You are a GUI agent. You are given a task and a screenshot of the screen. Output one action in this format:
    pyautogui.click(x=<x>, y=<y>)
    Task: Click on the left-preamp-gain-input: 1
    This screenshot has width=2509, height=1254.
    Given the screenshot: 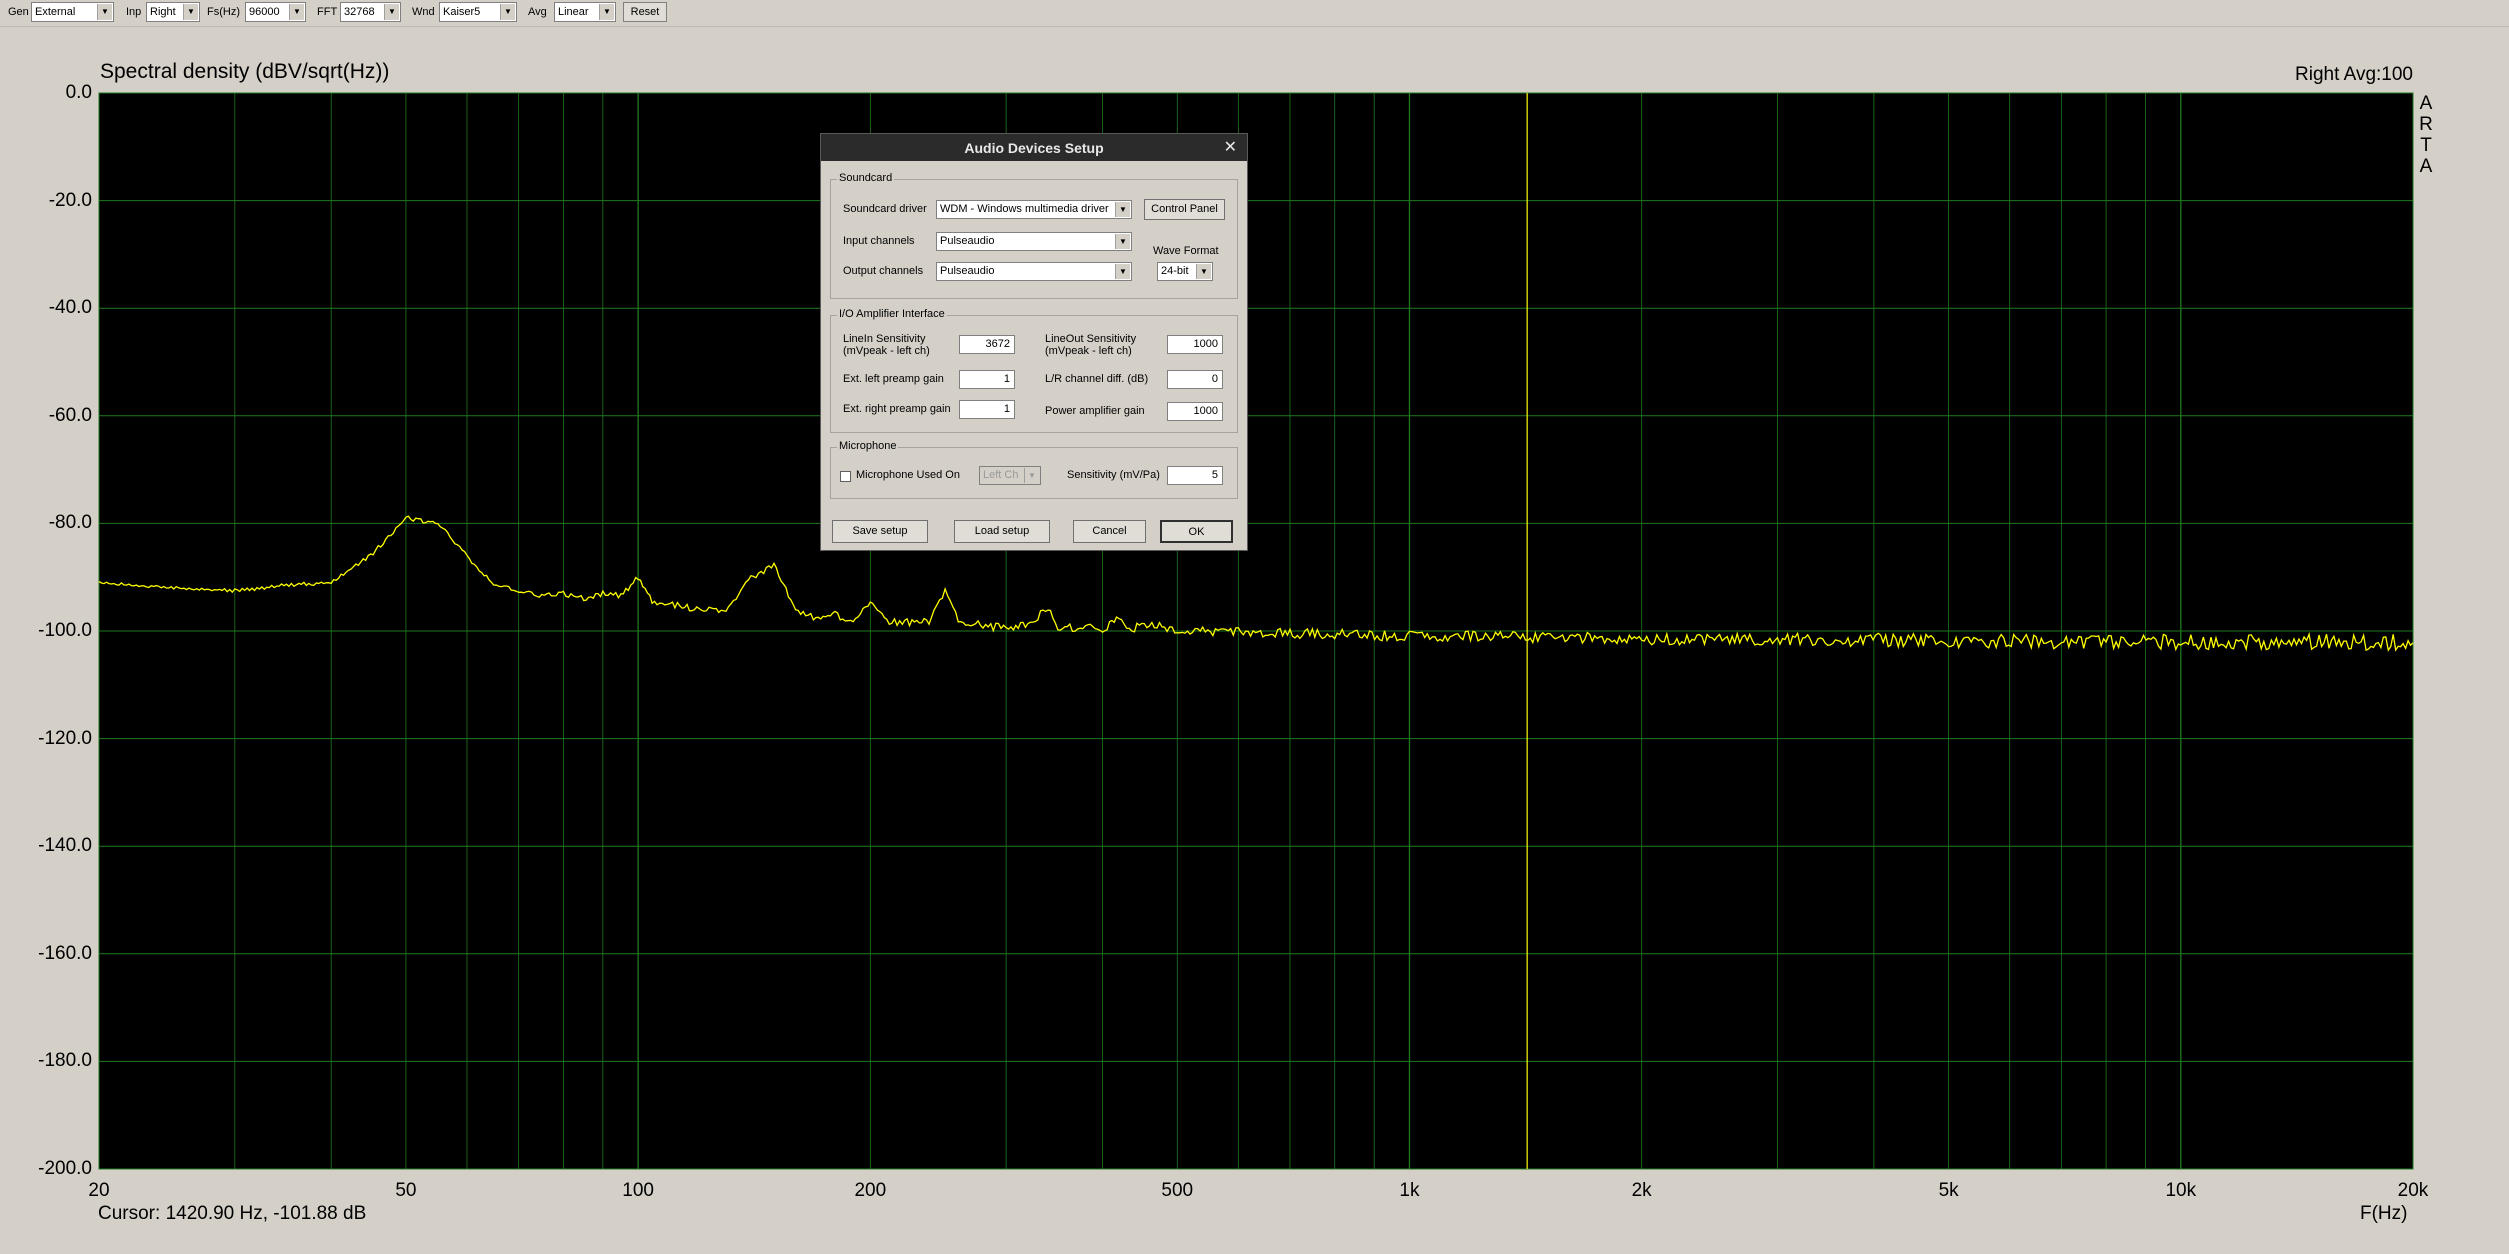 What is the action you would take?
    pyautogui.click(x=987, y=379)
    